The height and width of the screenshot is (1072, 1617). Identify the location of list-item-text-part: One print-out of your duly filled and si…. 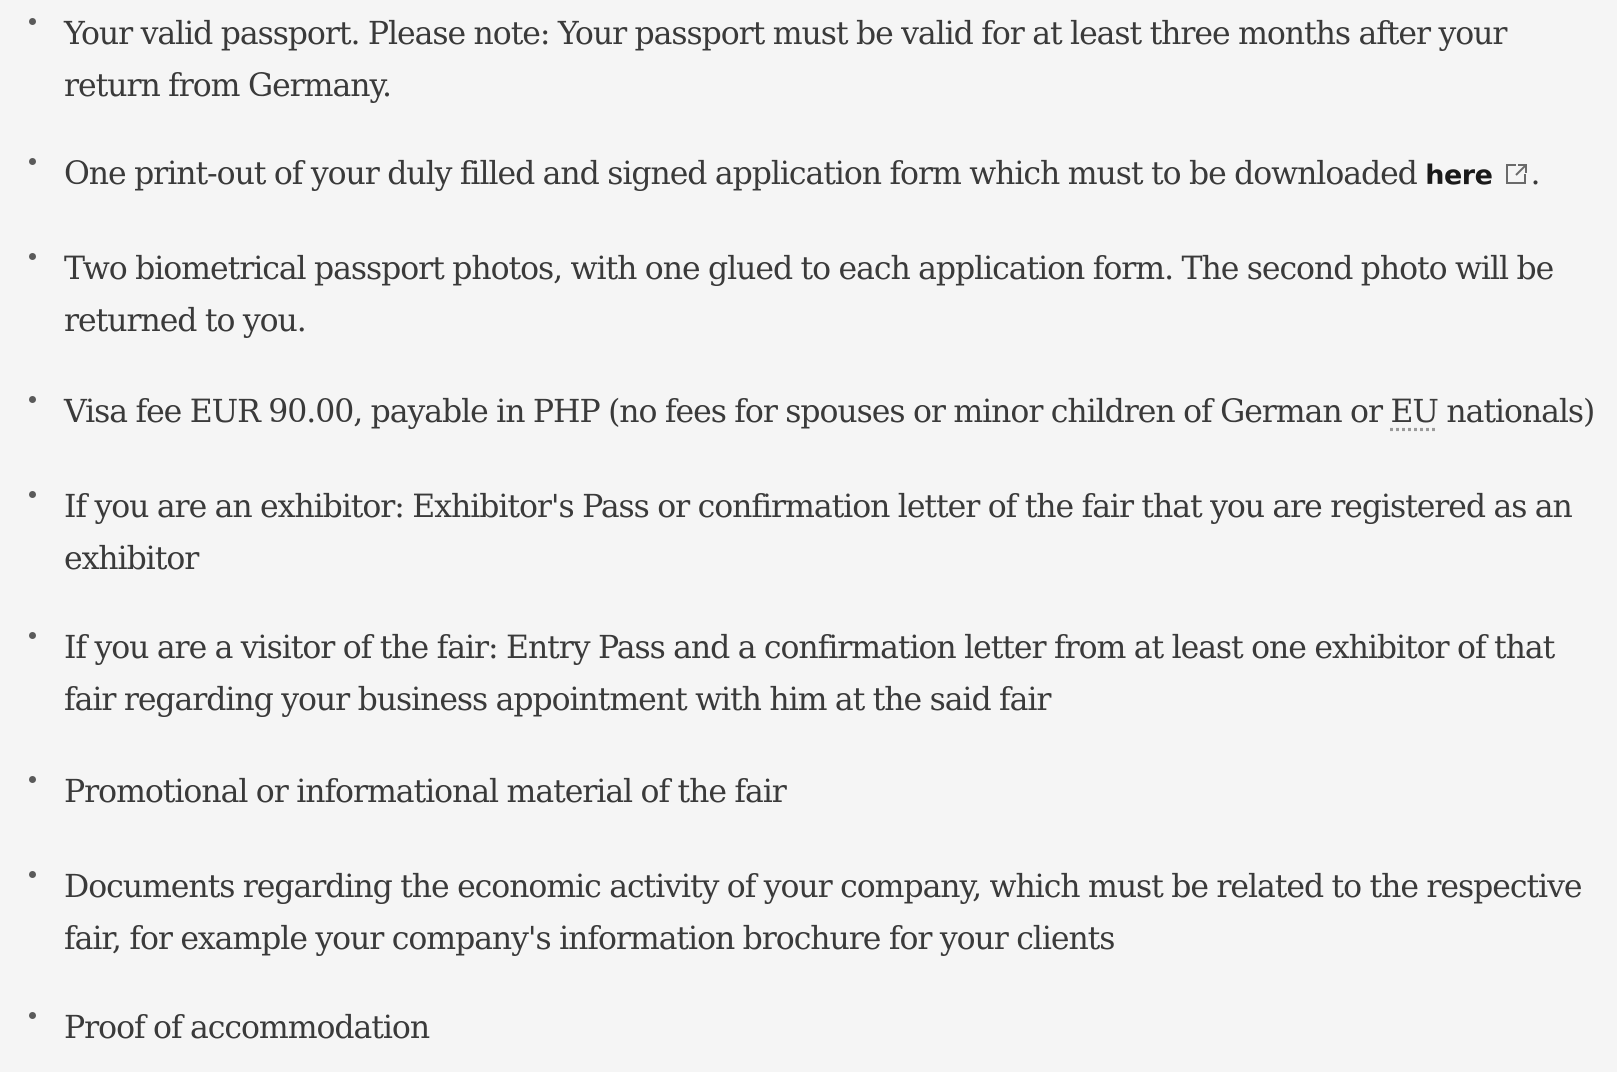
(745, 174).